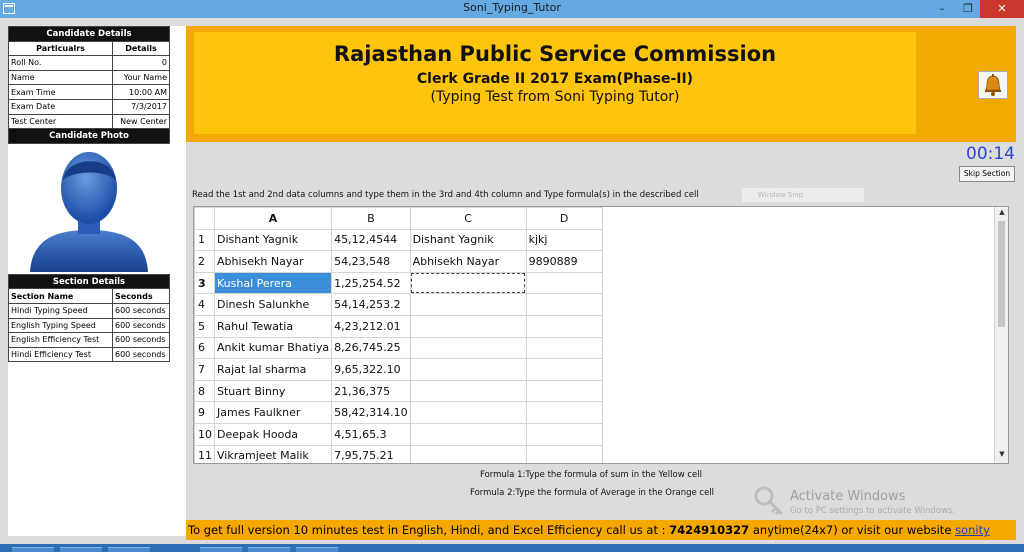  I want to click on bell-icon, so click(993, 85).